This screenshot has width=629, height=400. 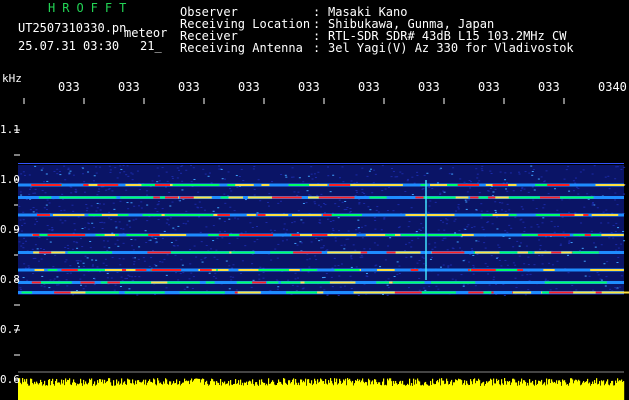 What do you see at coordinates (10, 279) in the screenshot?
I see `freq-tick-label: 0.8` at bounding box center [10, 279].